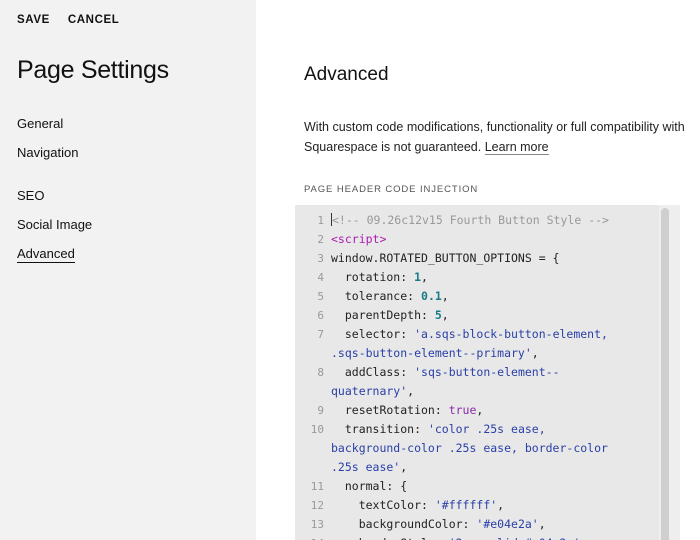  I want to click on code-token-plain: backgroundColor:, so click(404, 524).